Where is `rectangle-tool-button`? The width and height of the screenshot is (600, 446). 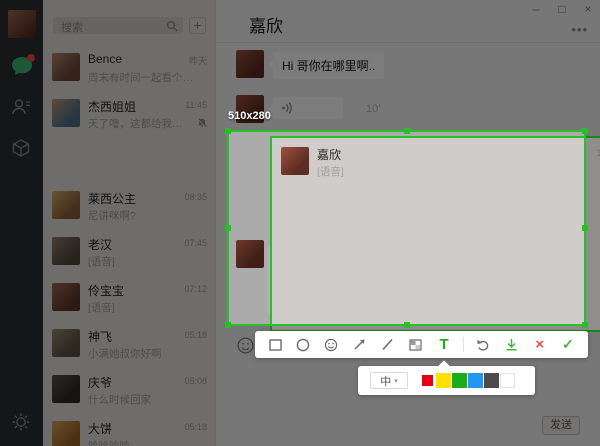
rectangle-tool-button is located at coordinates (275, 345).